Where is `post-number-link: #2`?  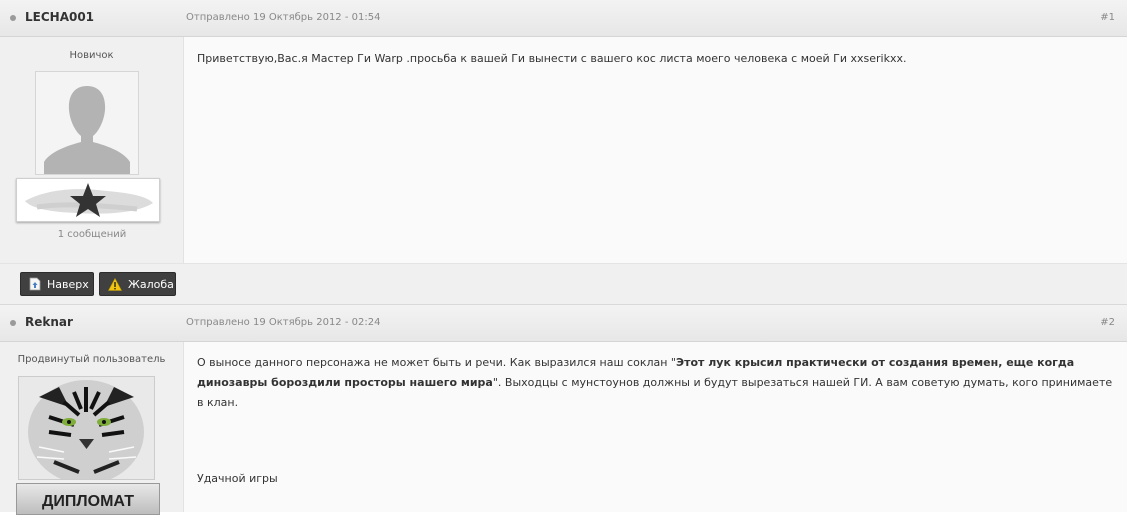
post-number-link: #2 is located at coordinates (1107, 322).